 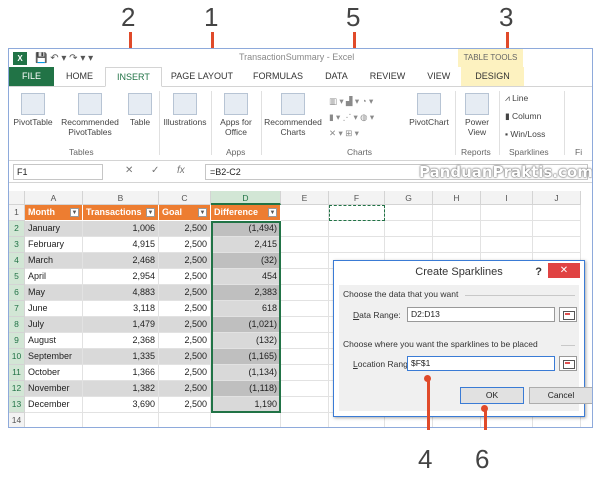 What do you see at coordinates (64, 58) in the screenshot?
I see `quick-access-toolbar: 💾 ↶ ▾ ↷ ▾ ▾` at bounding box center [64, 58].